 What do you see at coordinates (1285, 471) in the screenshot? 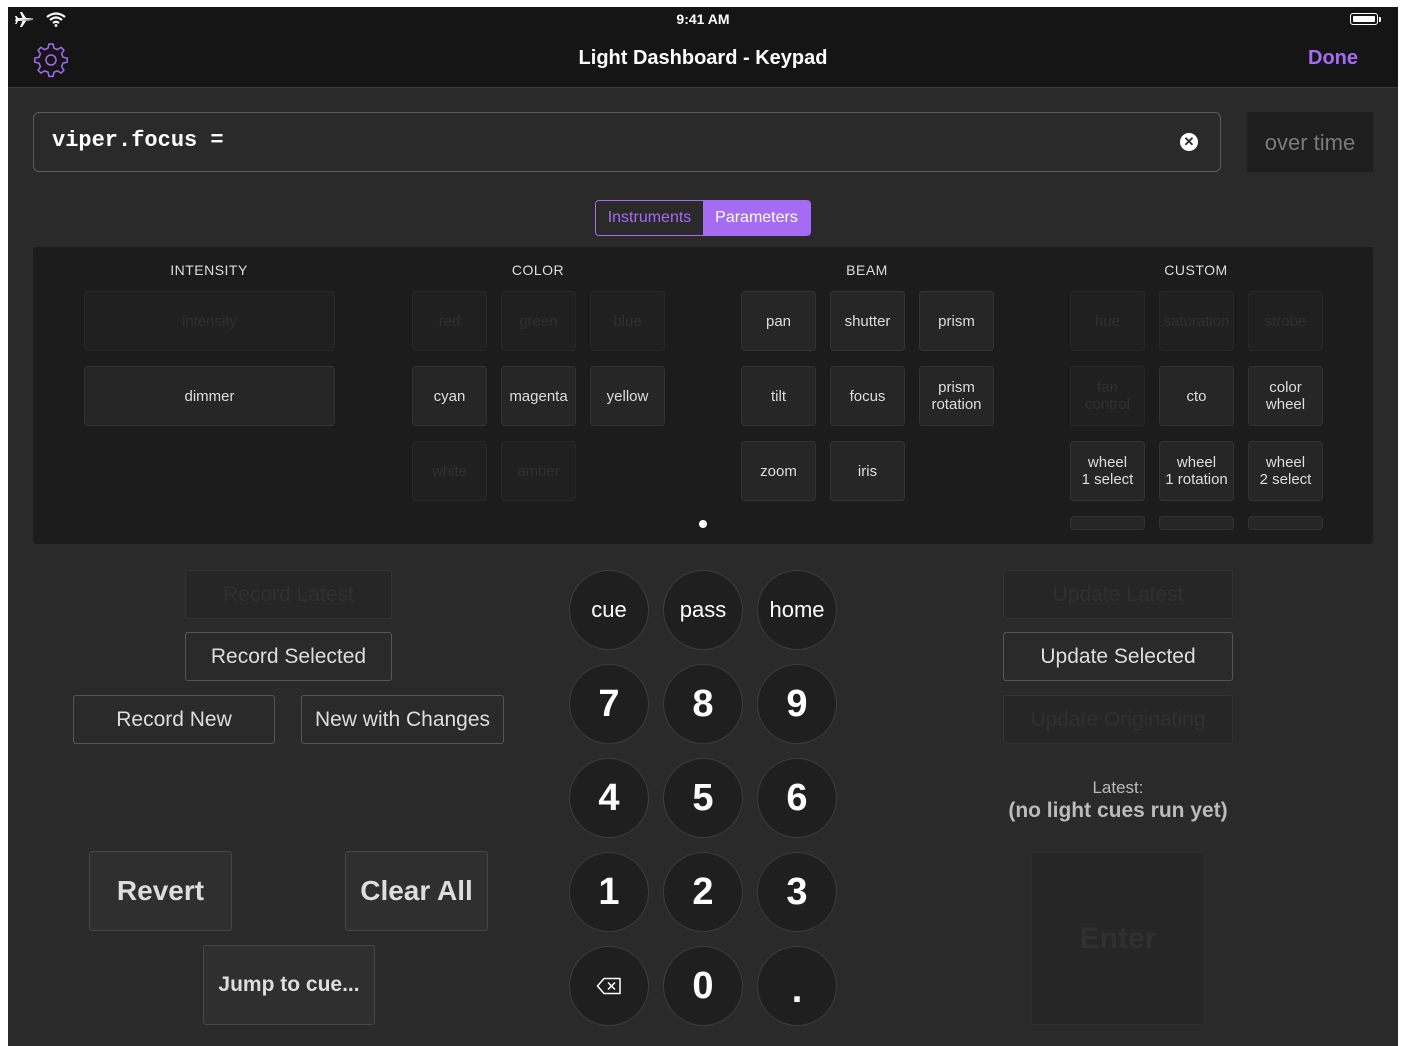
I see `param-wheel2-select: wheel 2 select` at bounding box center [1285, 471].